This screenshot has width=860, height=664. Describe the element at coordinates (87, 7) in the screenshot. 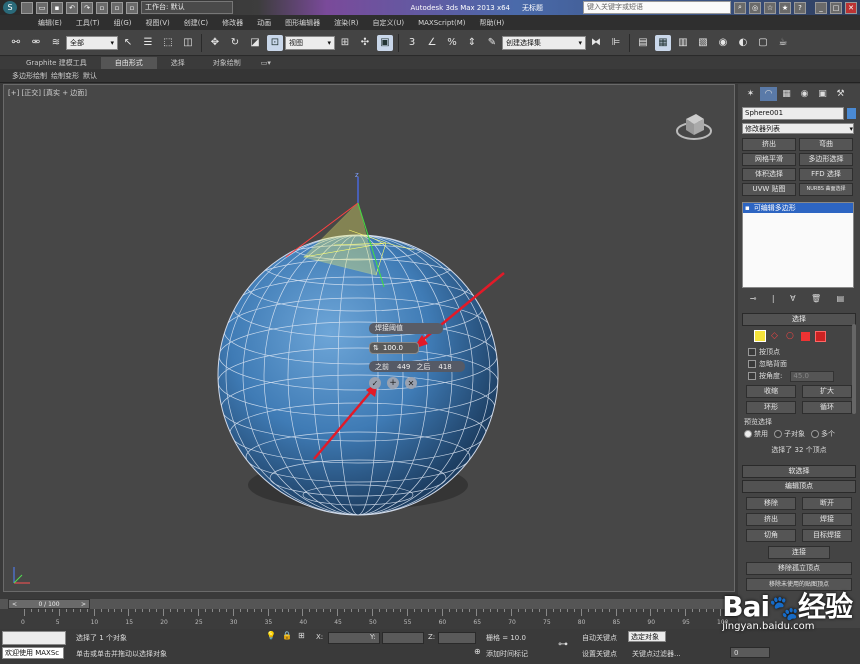

I see `redo-icon: ↷` at that location.